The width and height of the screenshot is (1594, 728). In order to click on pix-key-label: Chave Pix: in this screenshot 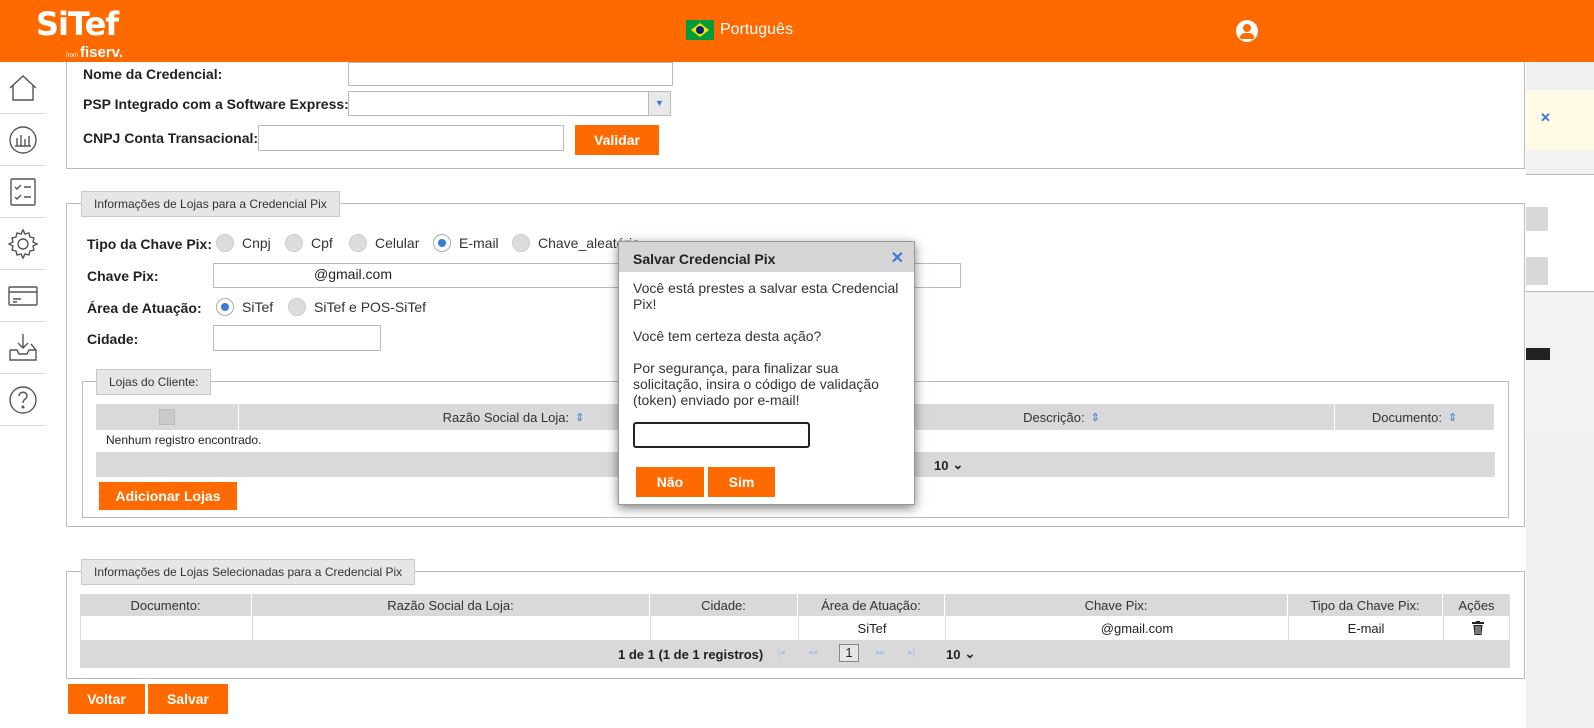, I will do `click(123, 276)`.